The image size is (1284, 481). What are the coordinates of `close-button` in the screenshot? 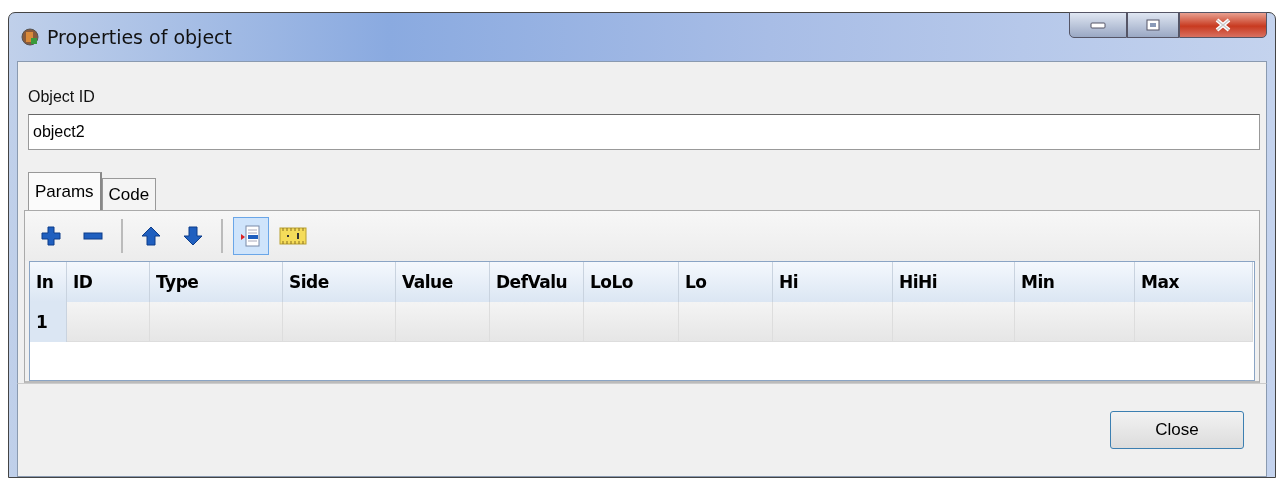 It's located at (1223, 25).